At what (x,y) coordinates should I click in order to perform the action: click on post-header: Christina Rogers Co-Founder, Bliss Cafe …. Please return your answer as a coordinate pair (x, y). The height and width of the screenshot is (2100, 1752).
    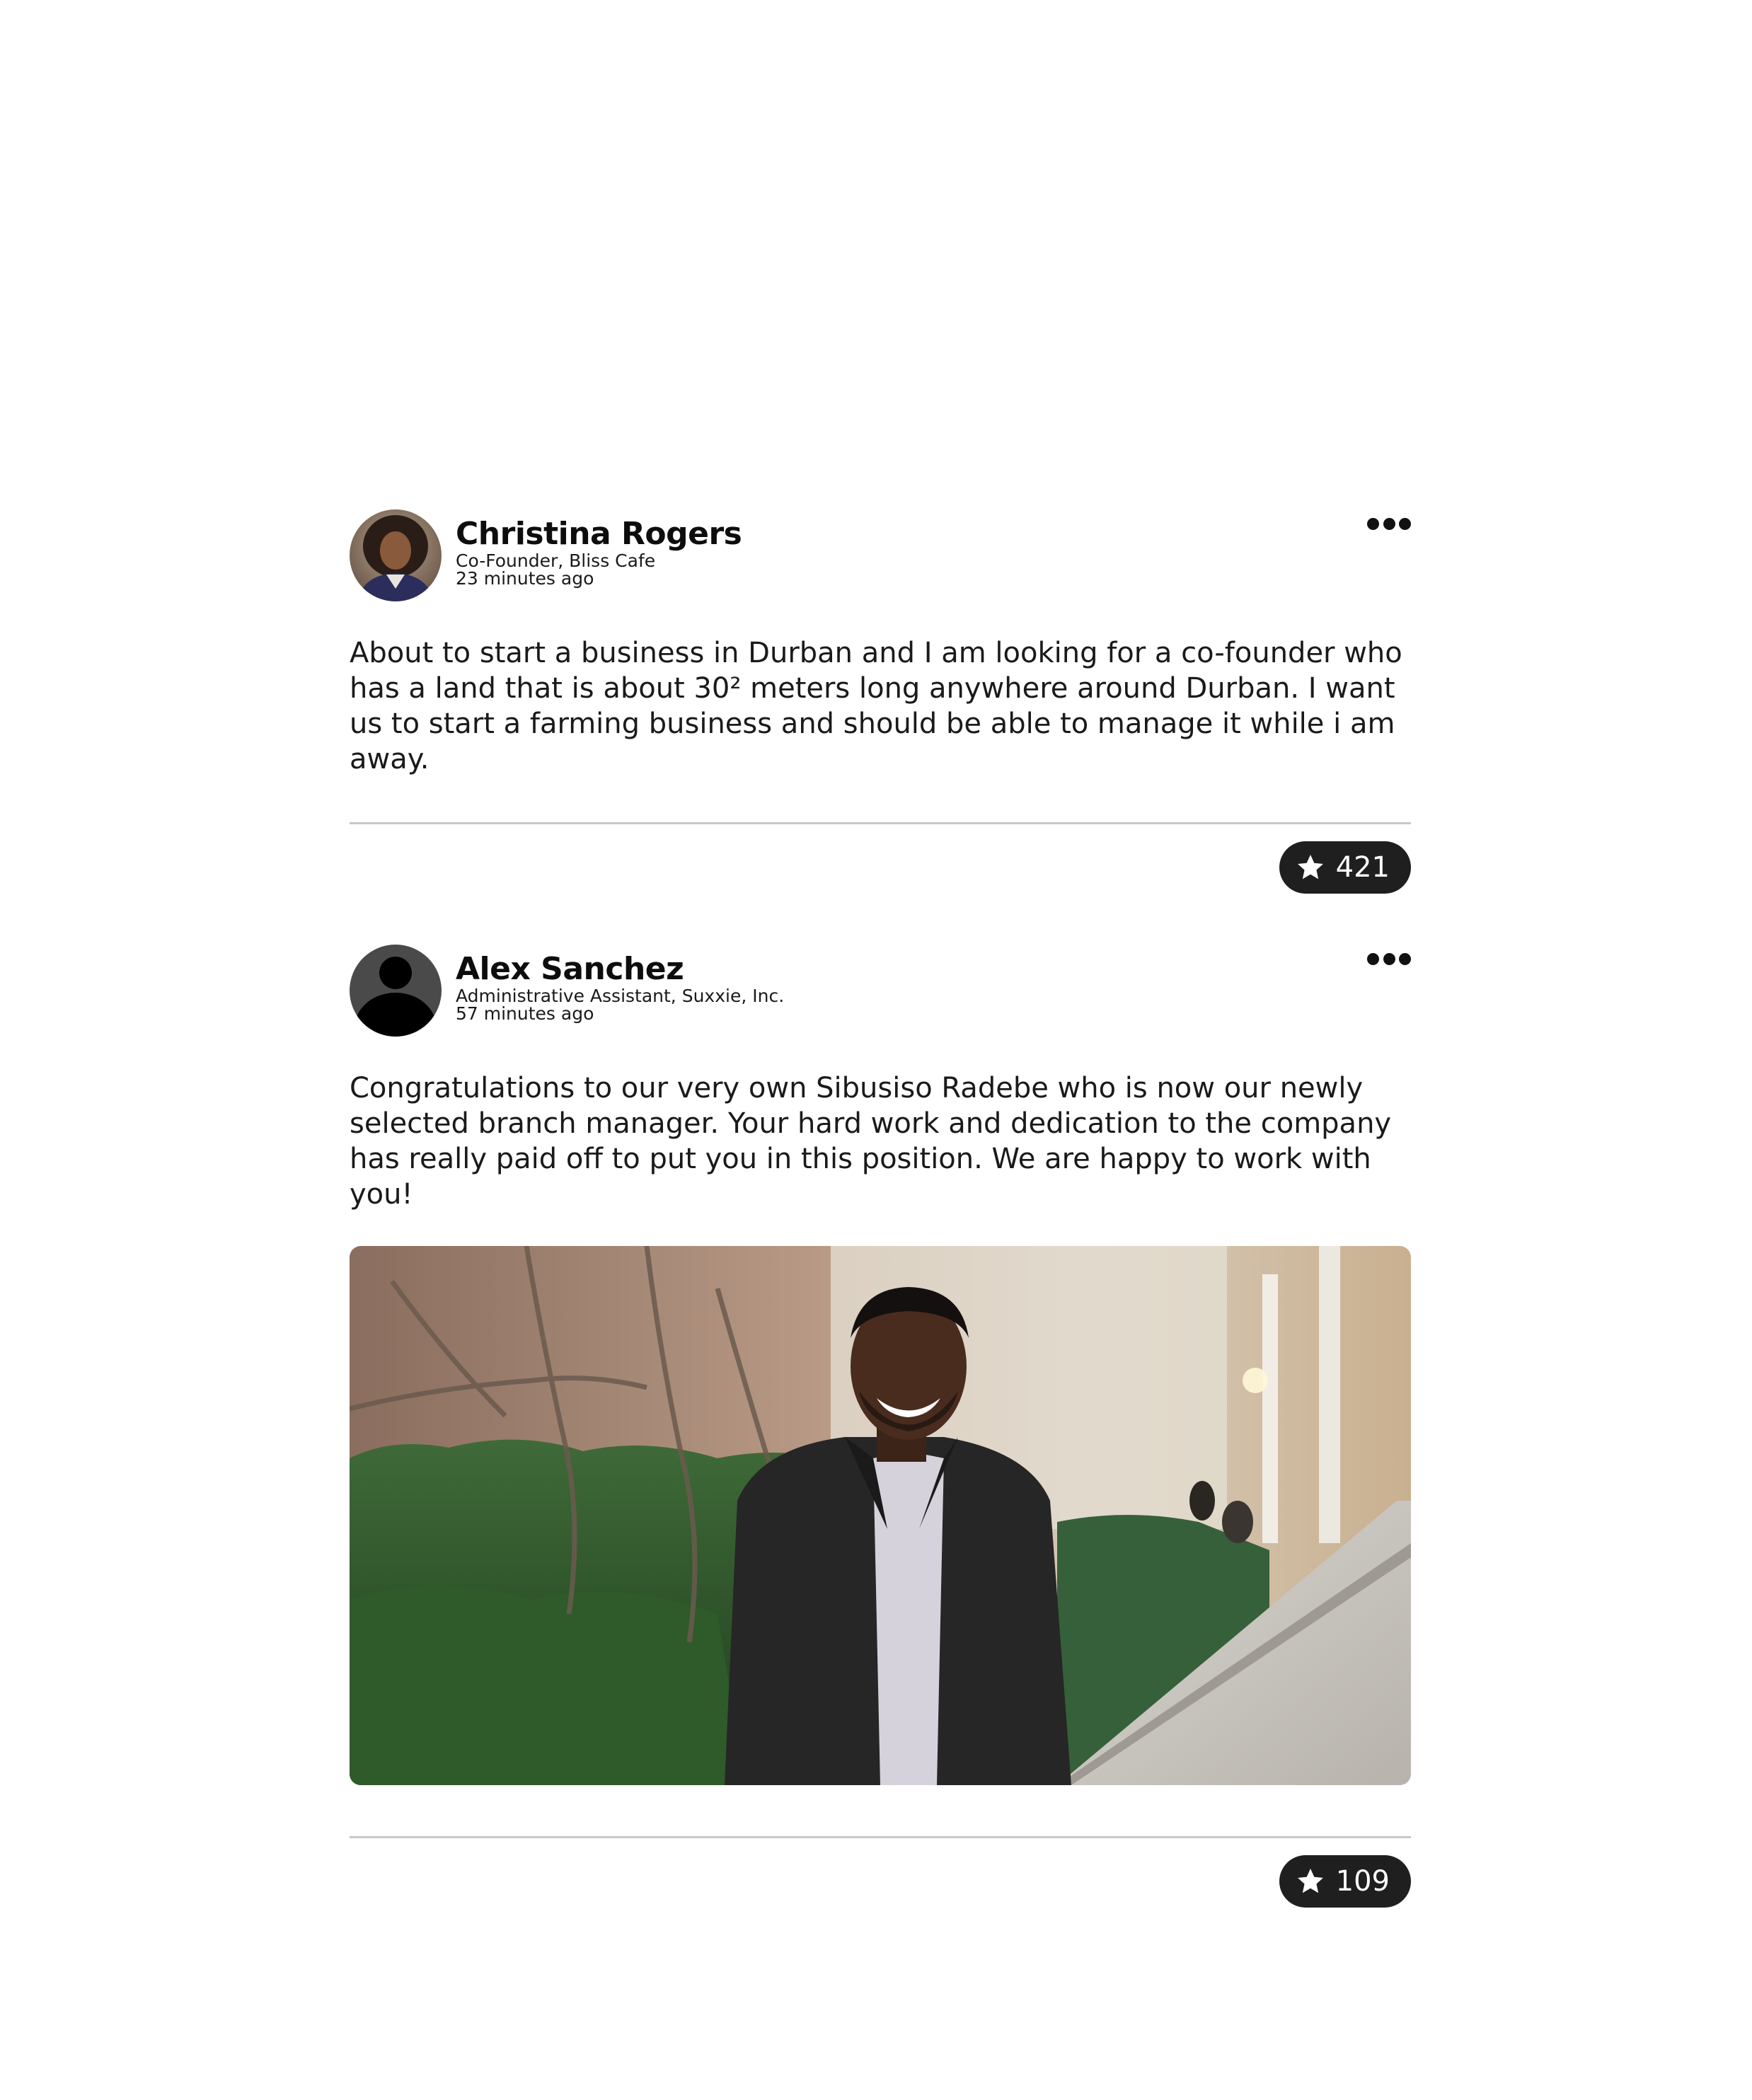
    Looking at the image, I should click on (880, 555).